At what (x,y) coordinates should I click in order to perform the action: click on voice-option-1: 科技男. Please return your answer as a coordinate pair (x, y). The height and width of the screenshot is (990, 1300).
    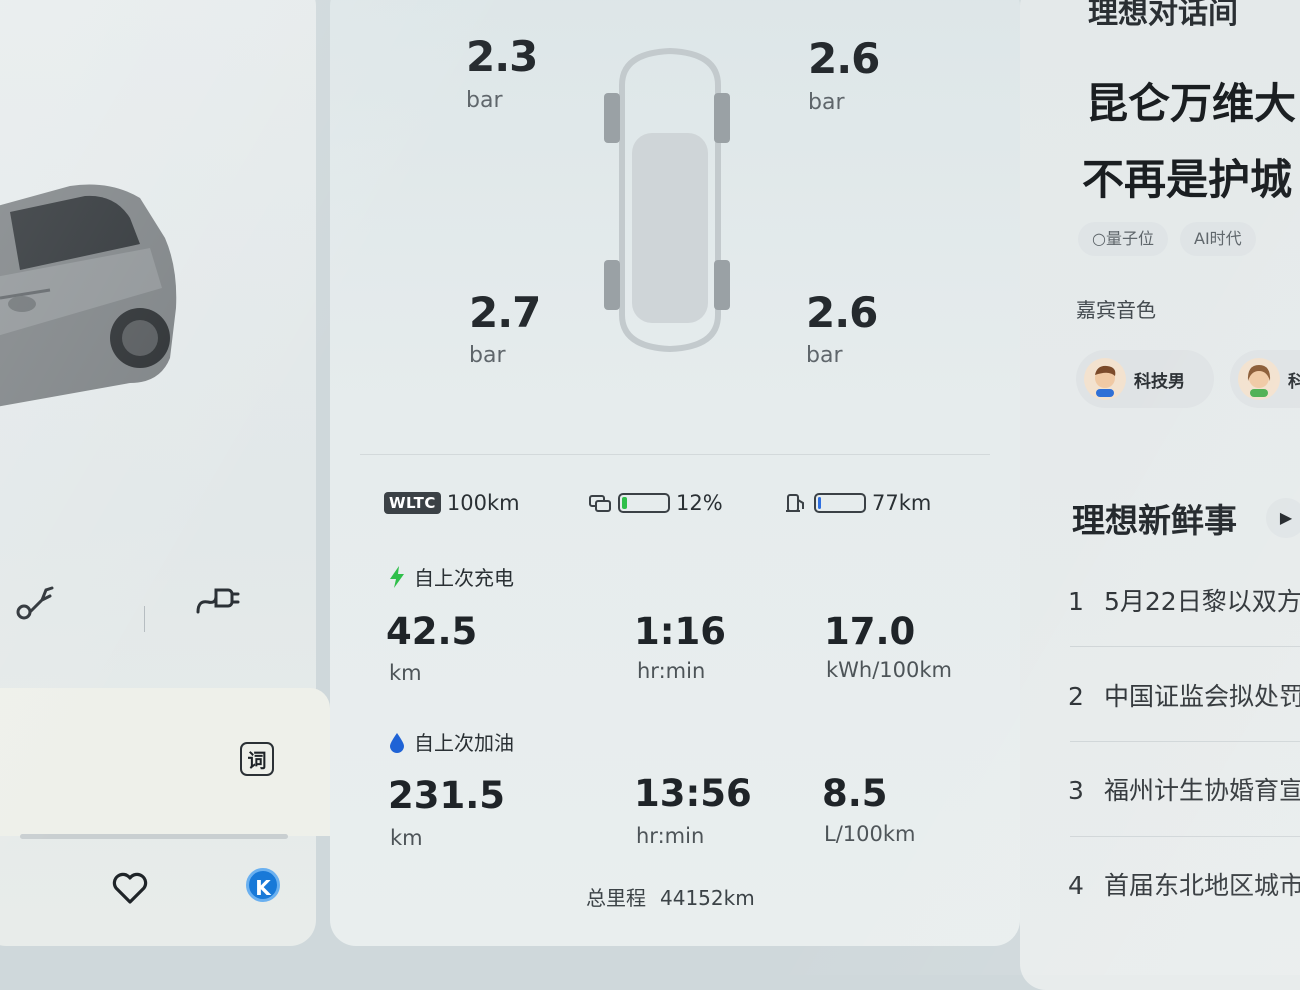
    Looking at the image, I should click on (1145, 379).